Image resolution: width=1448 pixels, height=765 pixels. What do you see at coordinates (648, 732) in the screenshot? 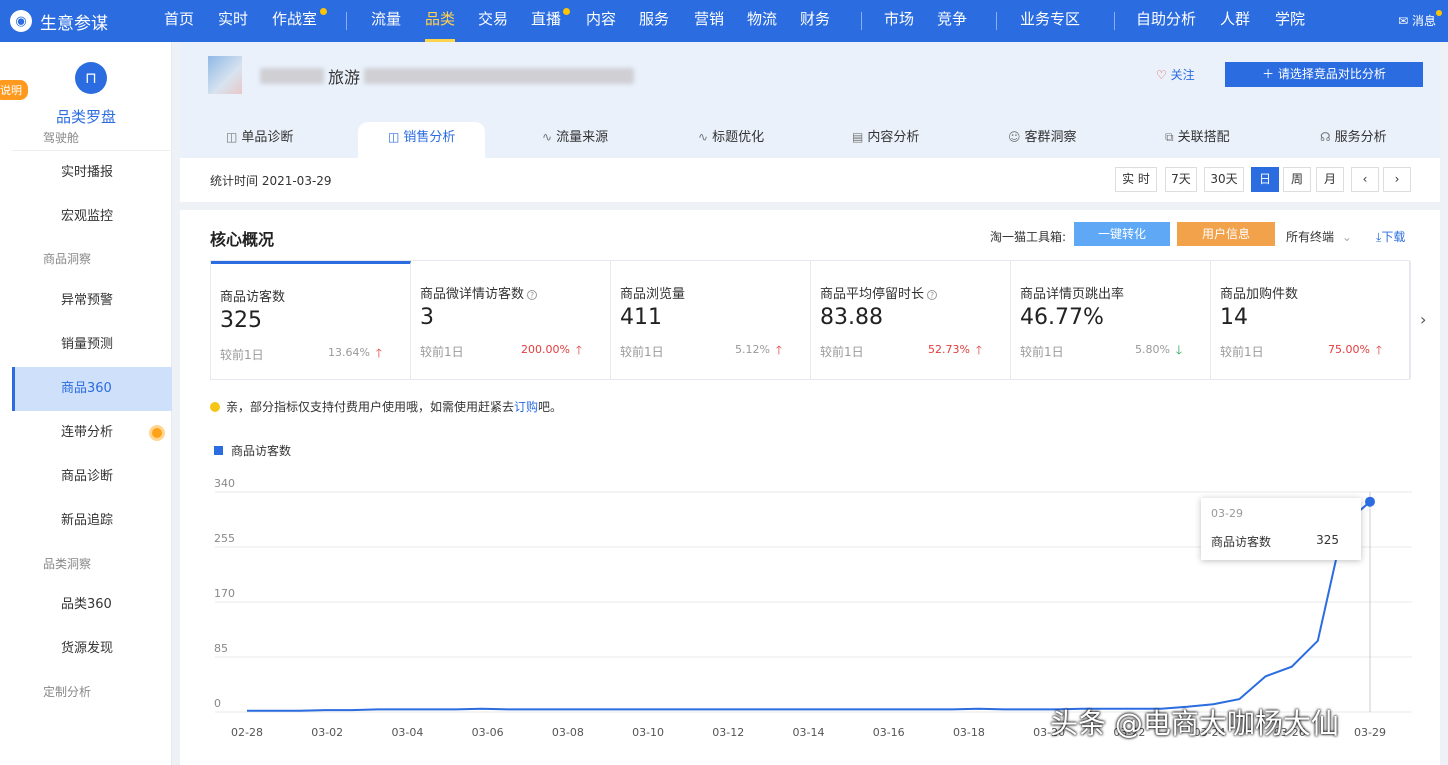
I see `x-tick-label: 03-10` at bounding box center [648, 732].